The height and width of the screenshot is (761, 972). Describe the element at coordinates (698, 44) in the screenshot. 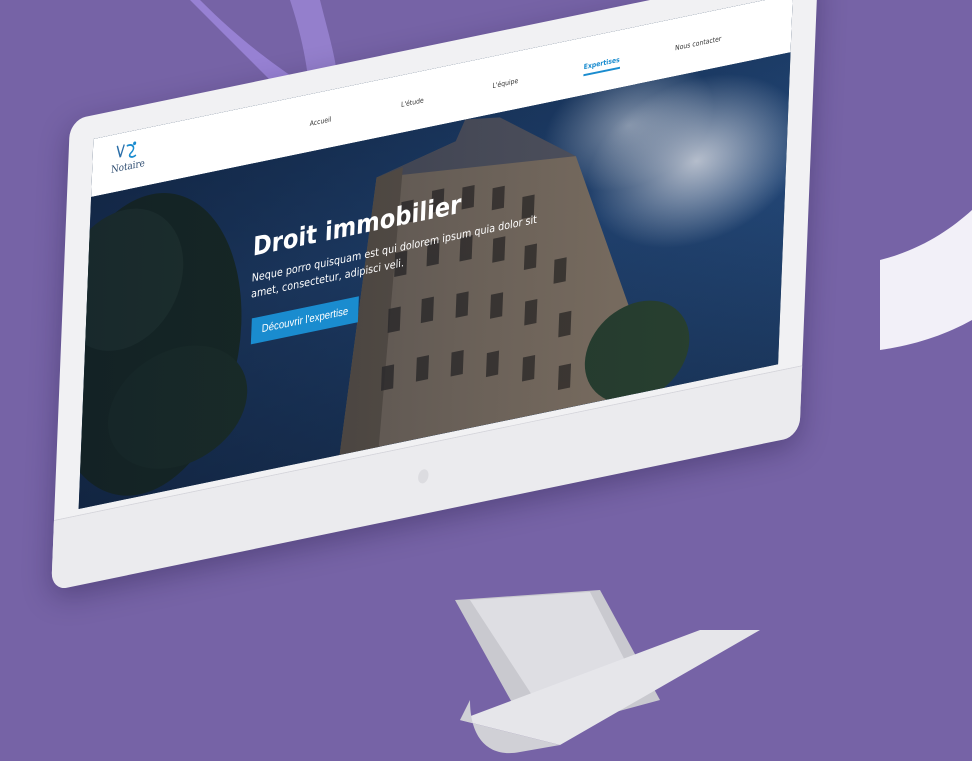

I see `nav-item-contact: Nous contacter` at that location.